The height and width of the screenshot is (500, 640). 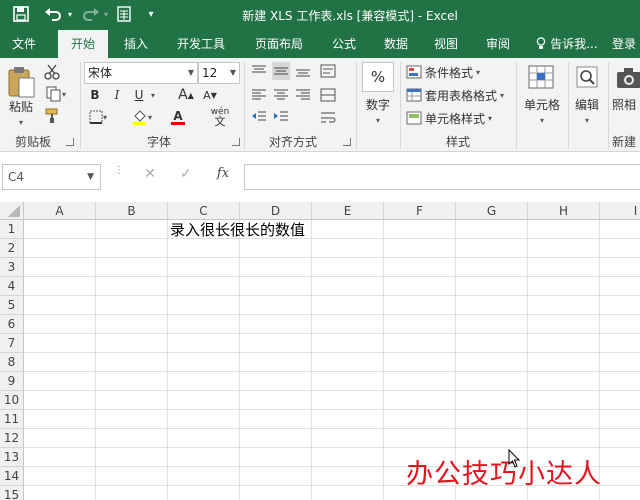 What do you see at coordinates (449, 72) in the screenshot?
I see `conditional-format-label: 条件格式` at bounding box center [449, 72].